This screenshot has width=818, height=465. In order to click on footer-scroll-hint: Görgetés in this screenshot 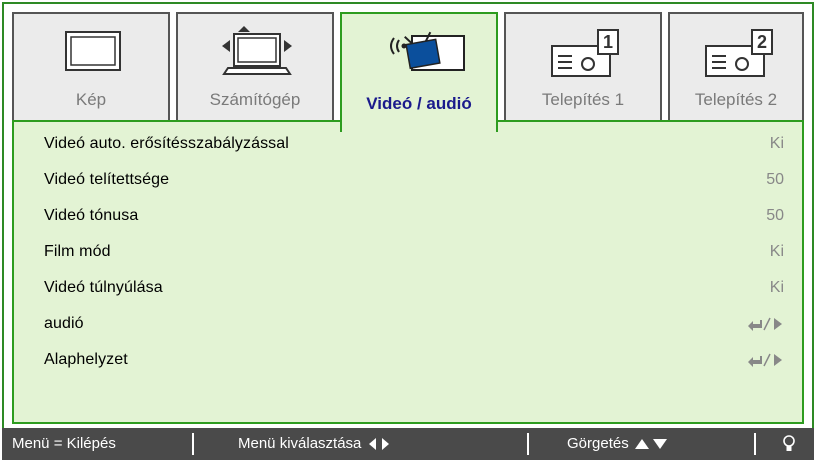, I will do `click(618, 443)`.